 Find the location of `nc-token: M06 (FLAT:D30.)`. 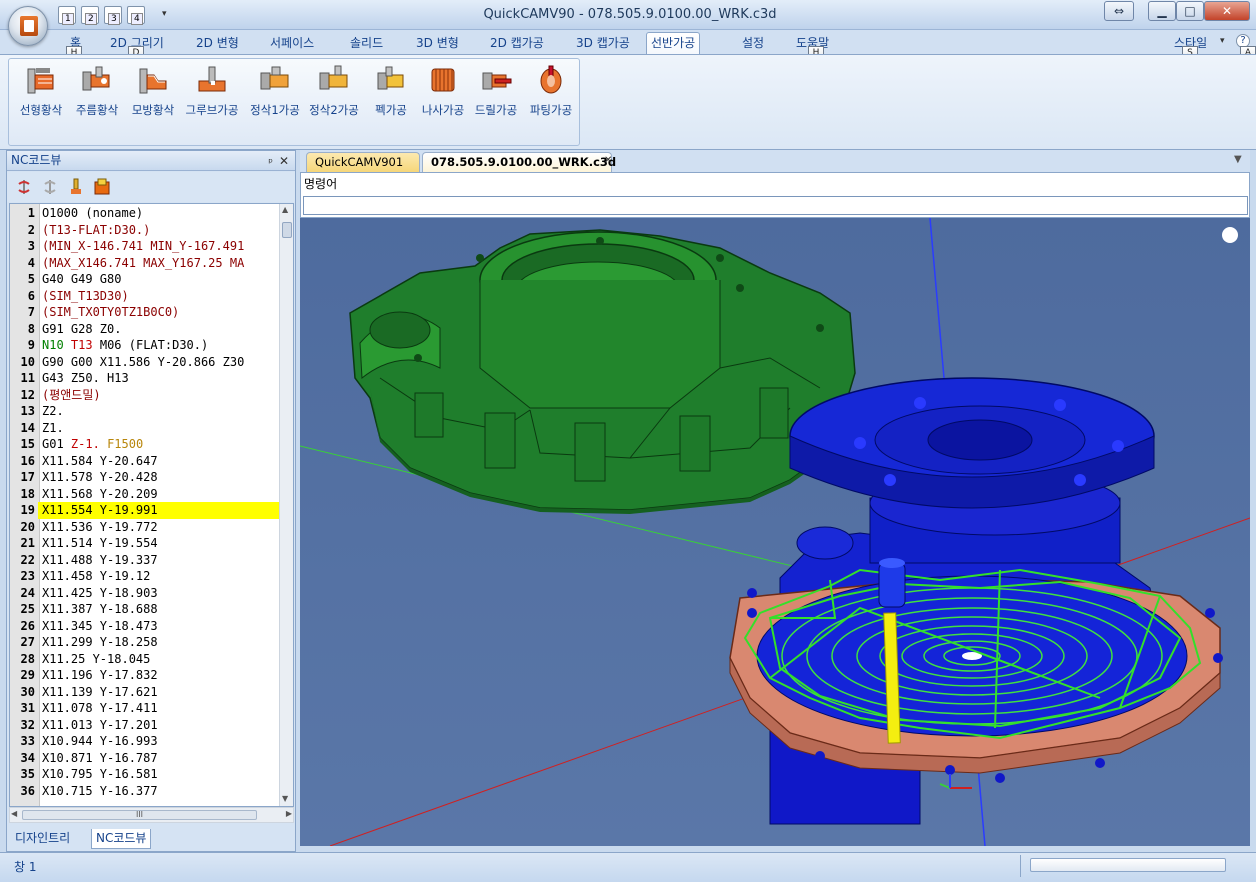

nc-token: M06 (FLAT:D30.) is located at coordinates (154, 345).